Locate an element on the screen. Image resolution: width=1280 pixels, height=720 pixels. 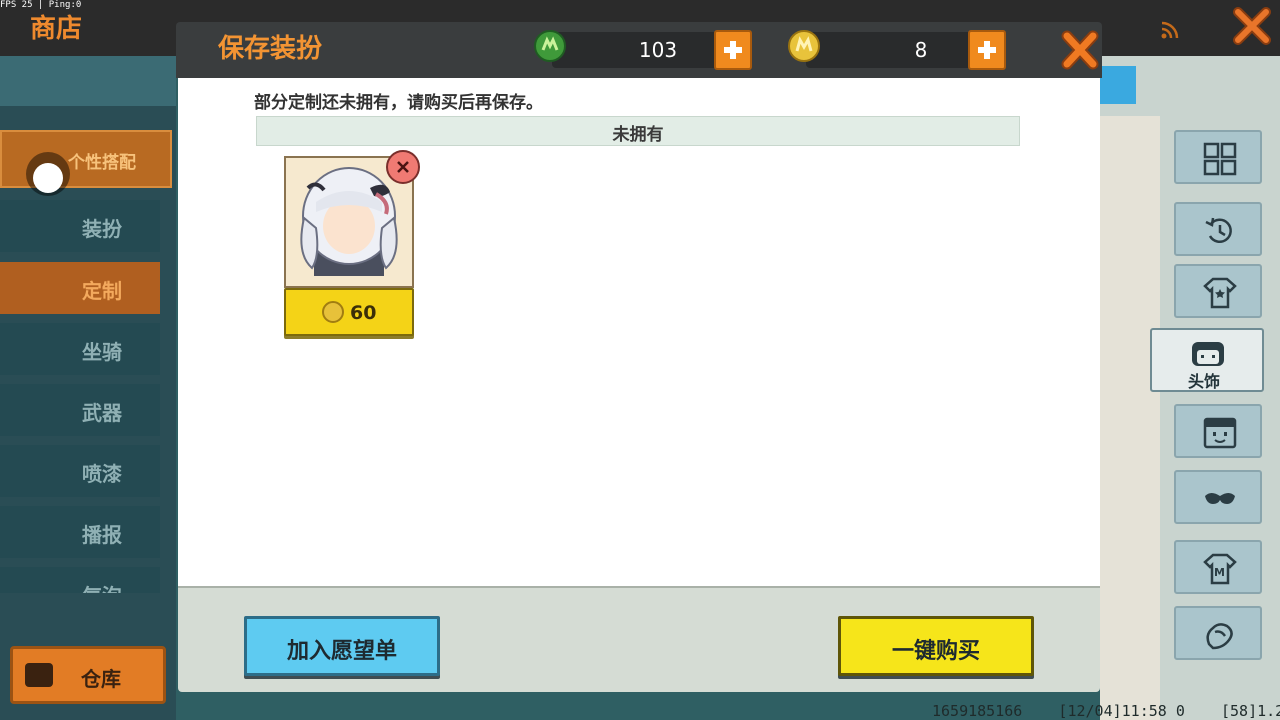
category-history-button is located at coordinates (1218, 229).